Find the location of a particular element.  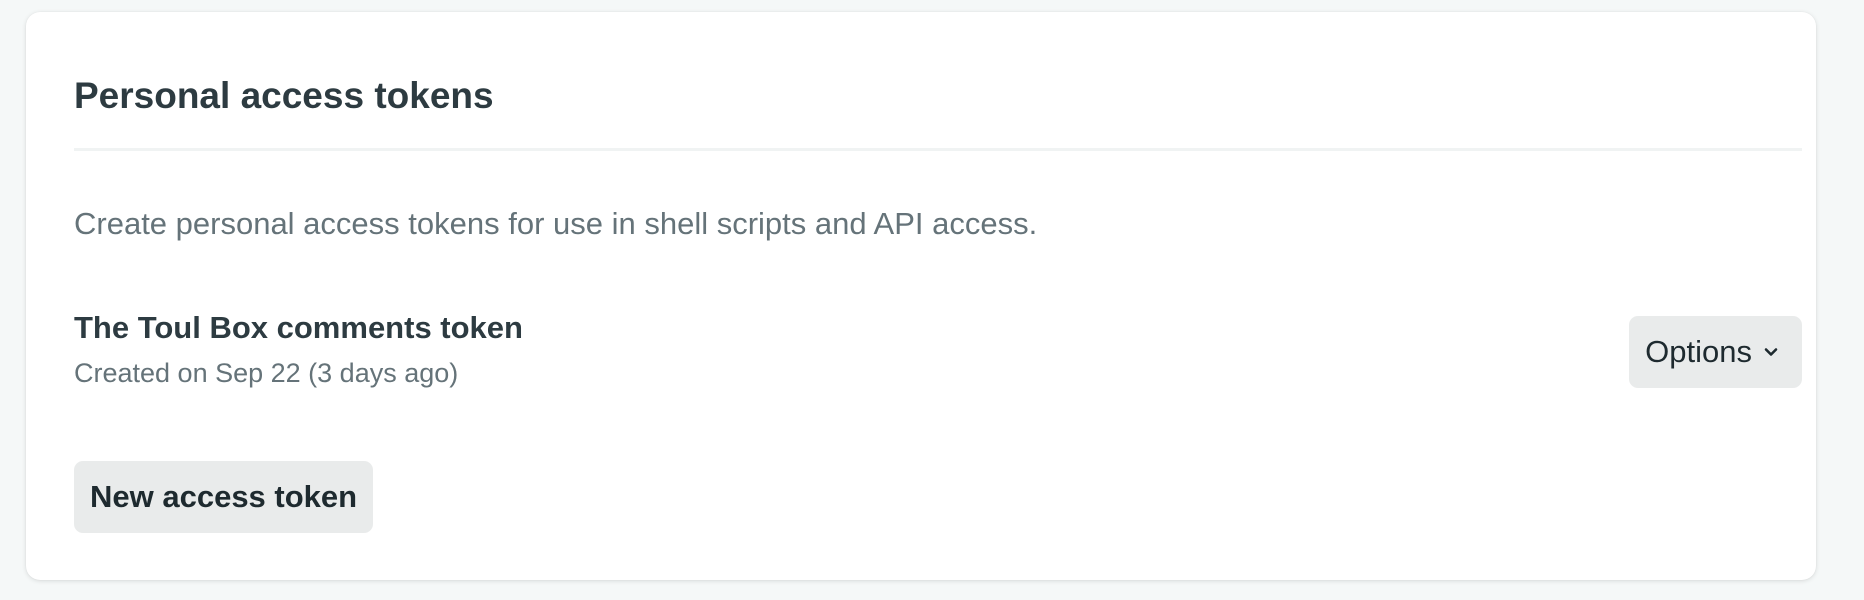

token-options-button: Options is located at coordinates (1715, 352).